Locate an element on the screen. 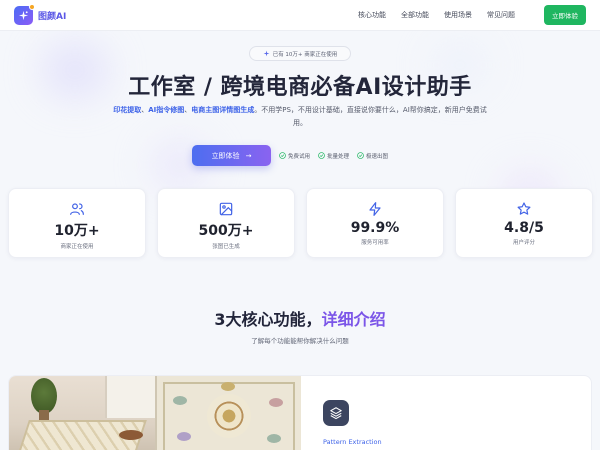 The height and width of the screenshot is (450, 600). stat-card-merchants: 10万+ 商家正在使用 is located at coordinates (77, 223).